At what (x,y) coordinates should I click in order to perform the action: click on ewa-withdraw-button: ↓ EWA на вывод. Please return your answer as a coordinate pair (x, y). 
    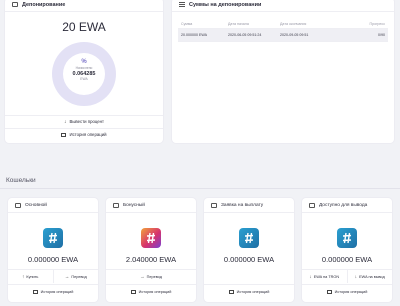
    Looking at the image, I should click on (369, 276).